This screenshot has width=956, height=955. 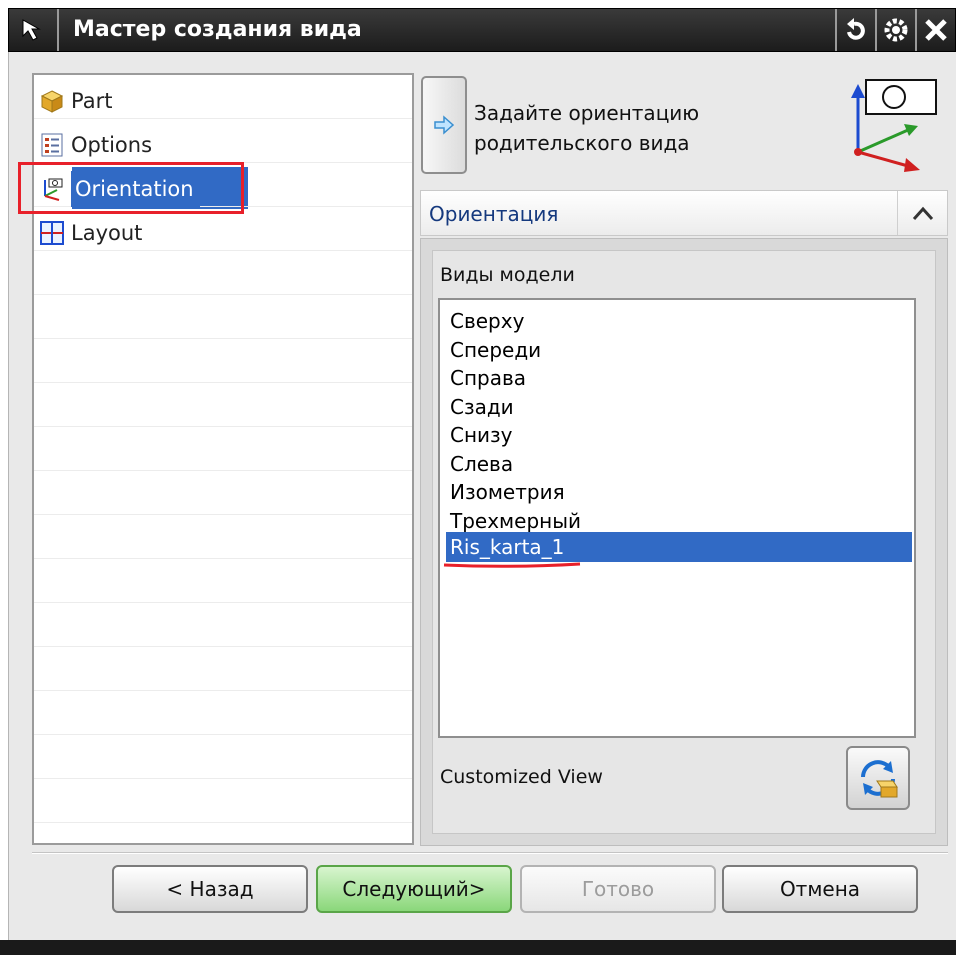 I want to click on nav-item-part: Part, so click(x=73, y=101).